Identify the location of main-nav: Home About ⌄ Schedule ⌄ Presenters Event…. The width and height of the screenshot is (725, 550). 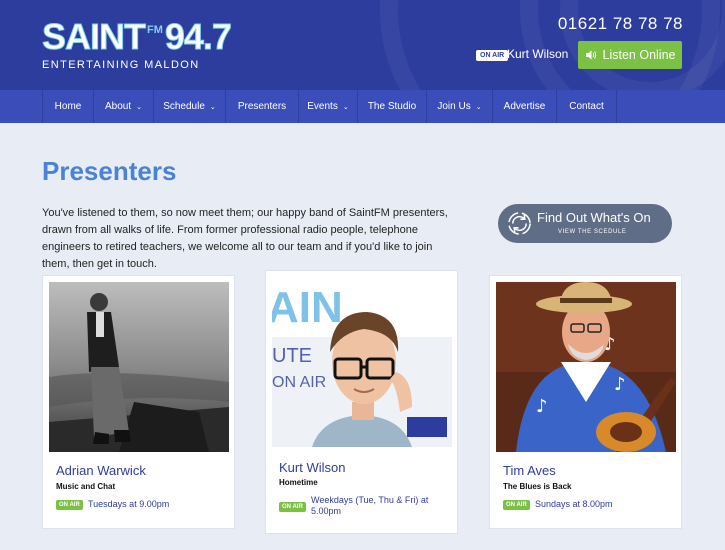
(362, 106).